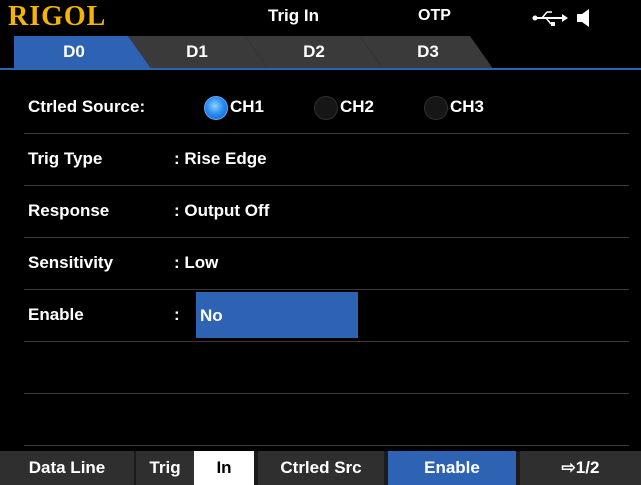 Image resolution: width=641 pixels, height=485 pixels. I want to click on sensitivity-label: Sensitivity, so click(71, 262).